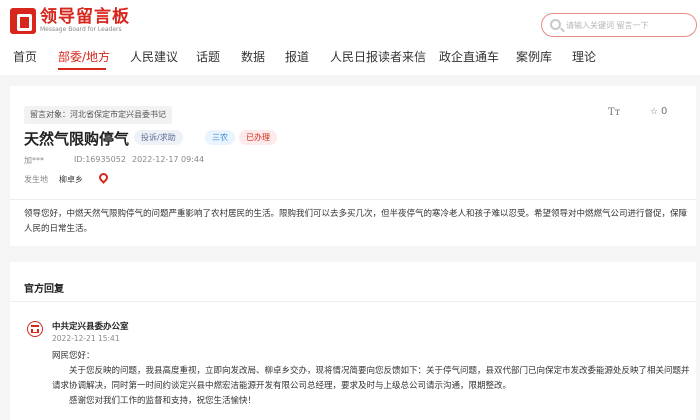  What do you see at coordinates (103, 177) in the screenshot?
I see `location-pin-icon` at bounding box center [103, 177].